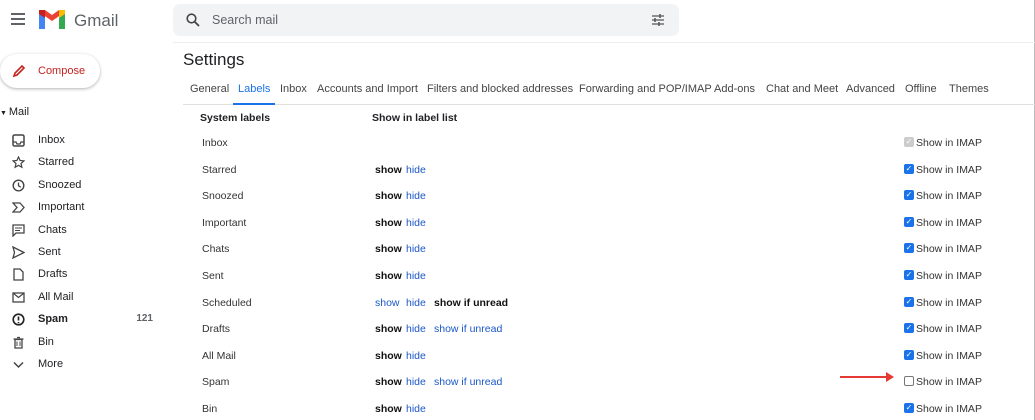 The height and width of the screenshot is (420, 1035). I want to click on pencil-icon, so click(19, 71).